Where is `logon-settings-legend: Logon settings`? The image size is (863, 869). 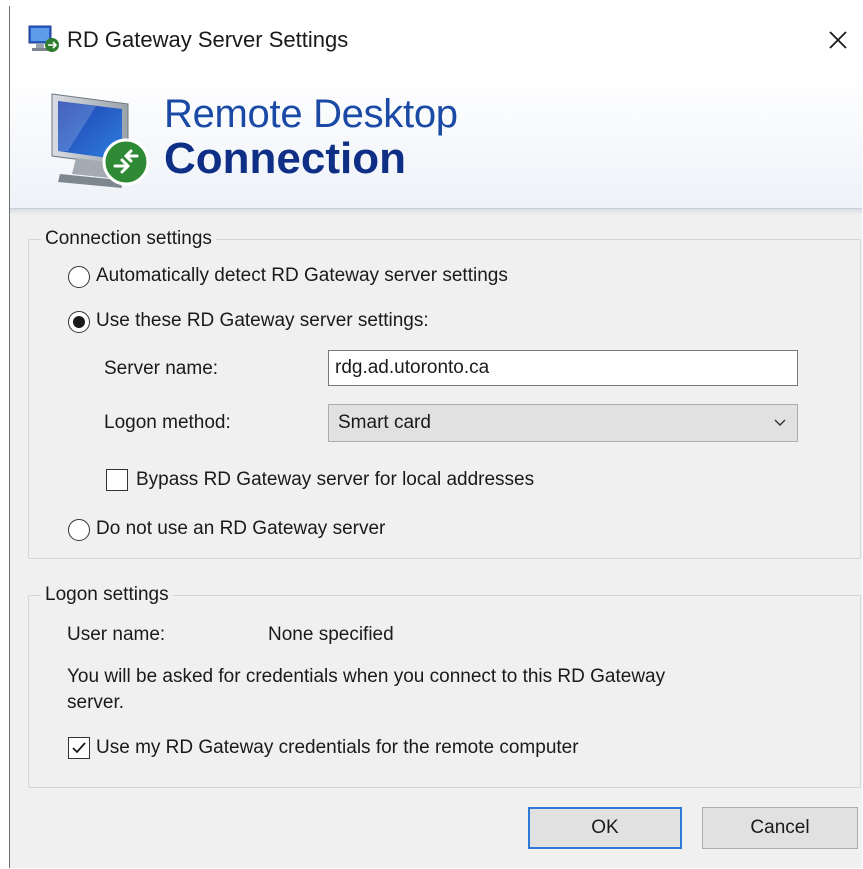 logon-settings-legend: Logon settings is located at coordinates (107, 594).